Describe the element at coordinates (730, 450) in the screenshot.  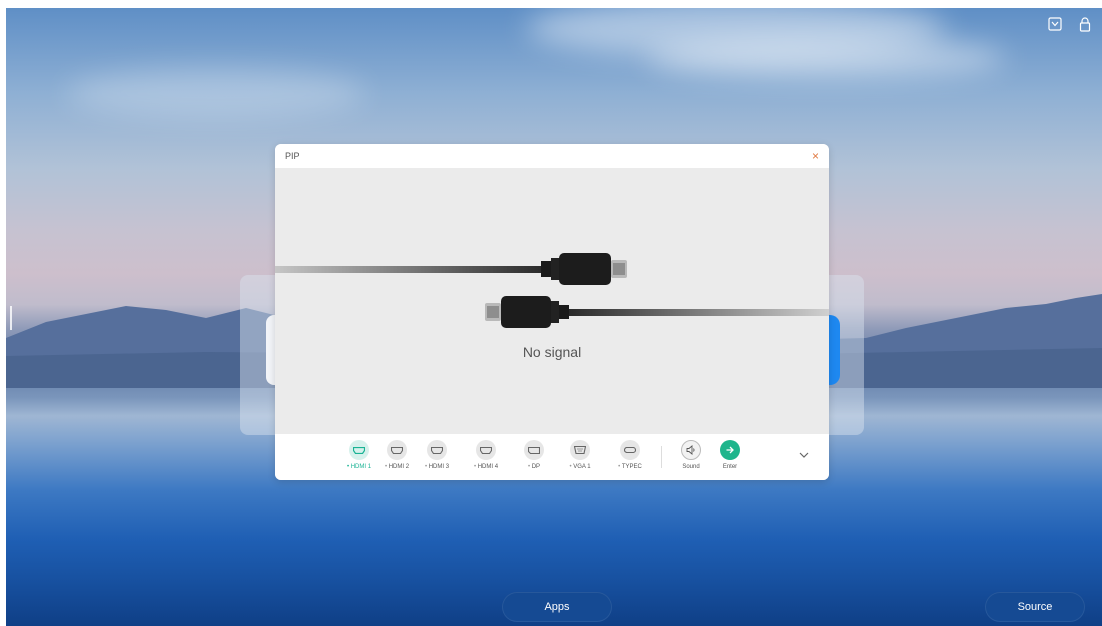
I see `arrow-right-icon` at that location.